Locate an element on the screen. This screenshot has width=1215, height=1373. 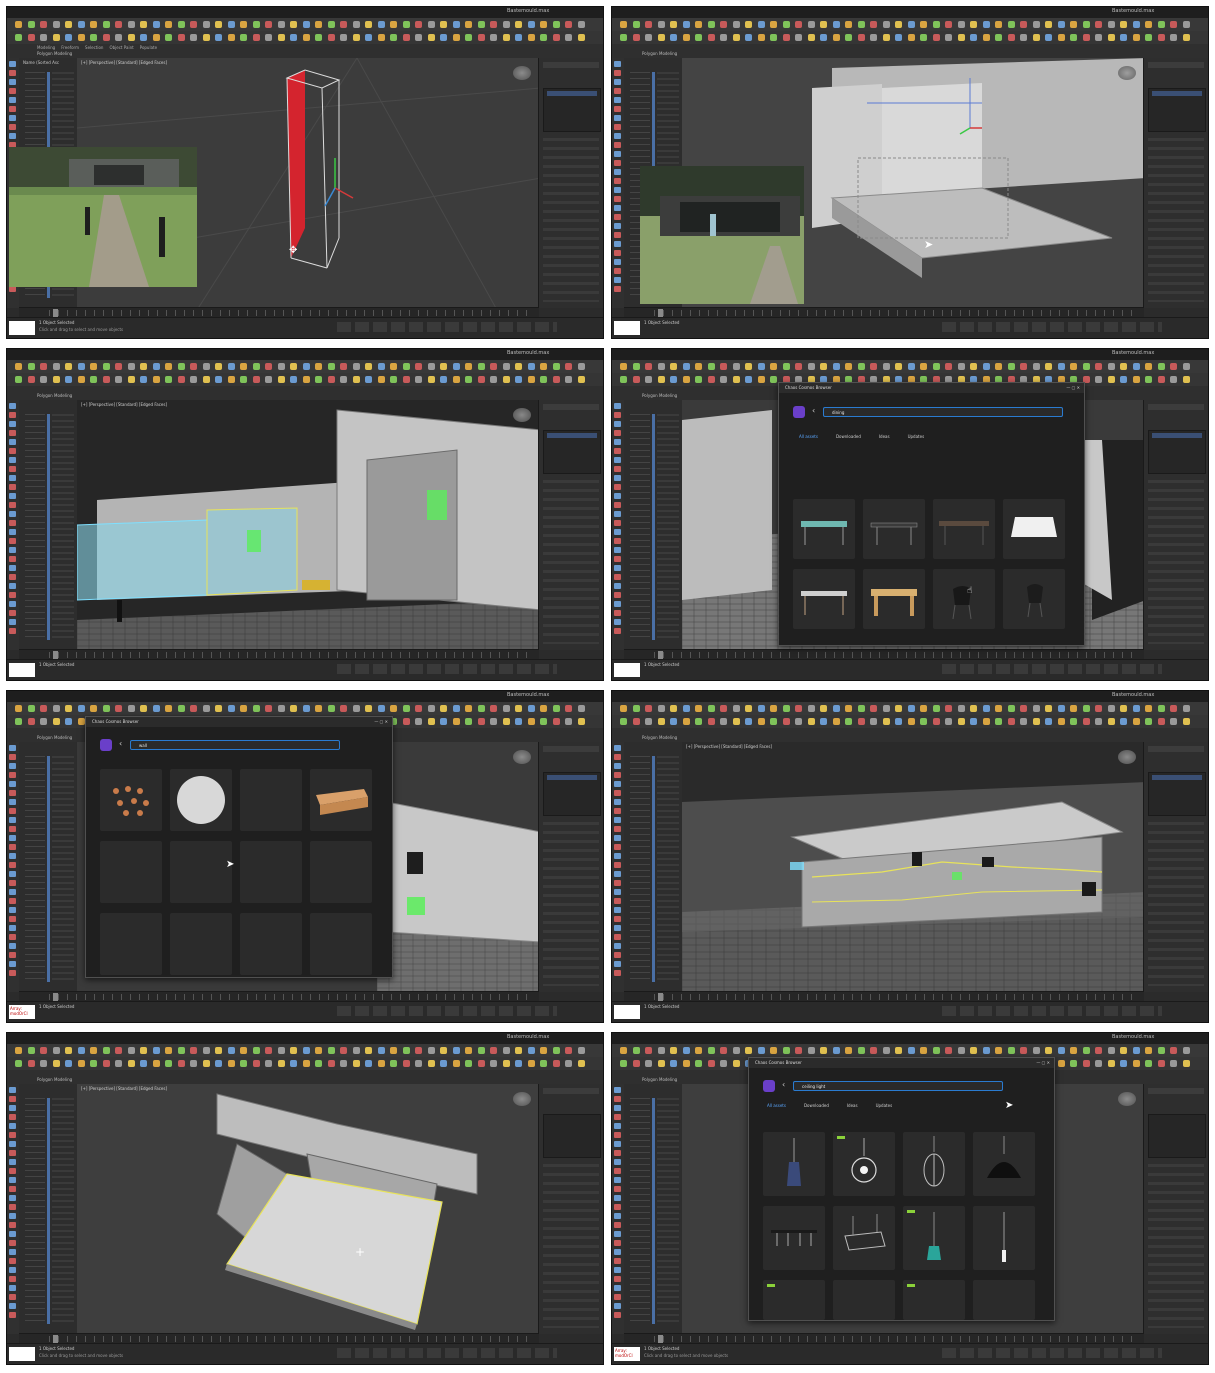
maxscript-listener: Array: modOrCl is located at coordinates (627, 1354).